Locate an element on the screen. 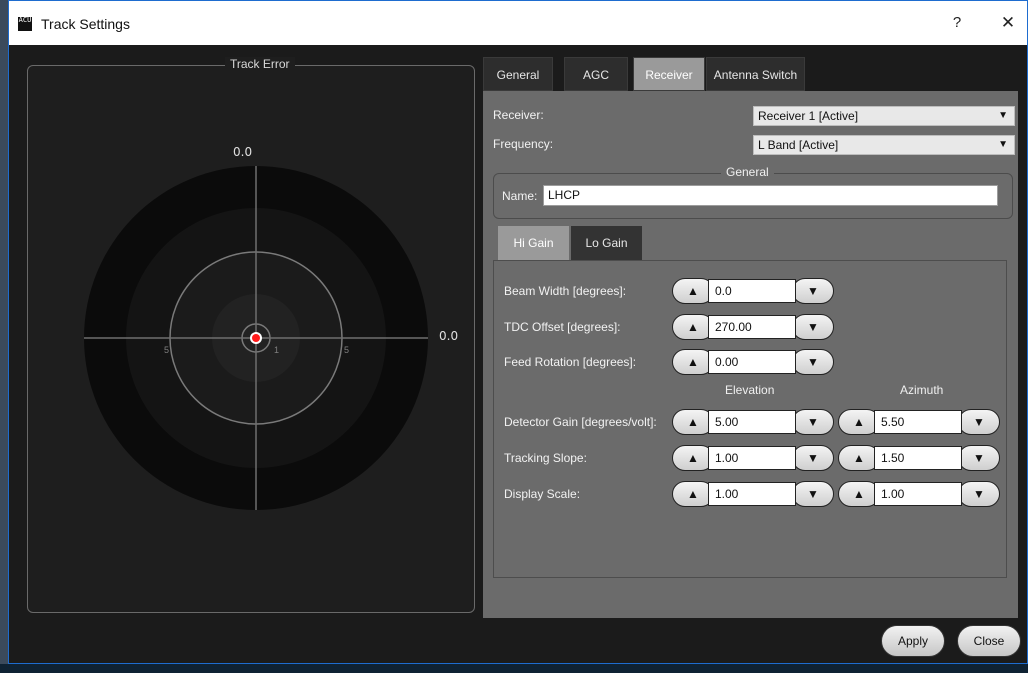 This screenshot has width=1028, height=673. ring-label-center: 1 is located at coordinates (276, 350).